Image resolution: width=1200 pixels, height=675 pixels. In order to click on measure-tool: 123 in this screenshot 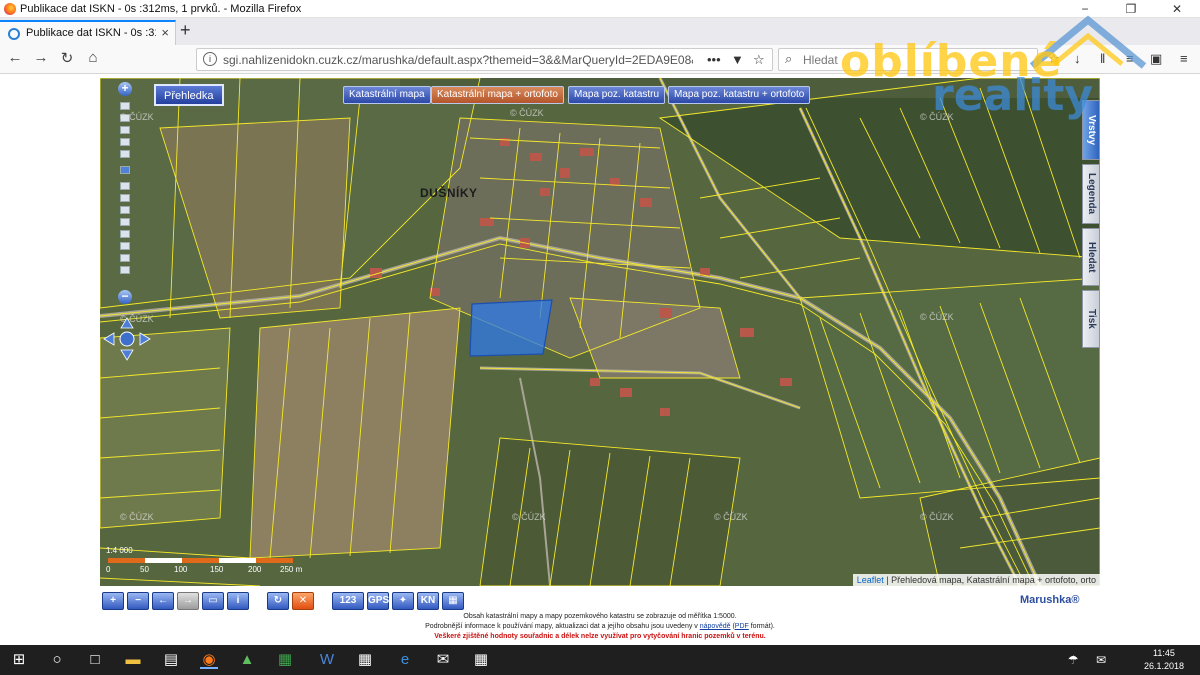, I will do `click(348, 601)`.